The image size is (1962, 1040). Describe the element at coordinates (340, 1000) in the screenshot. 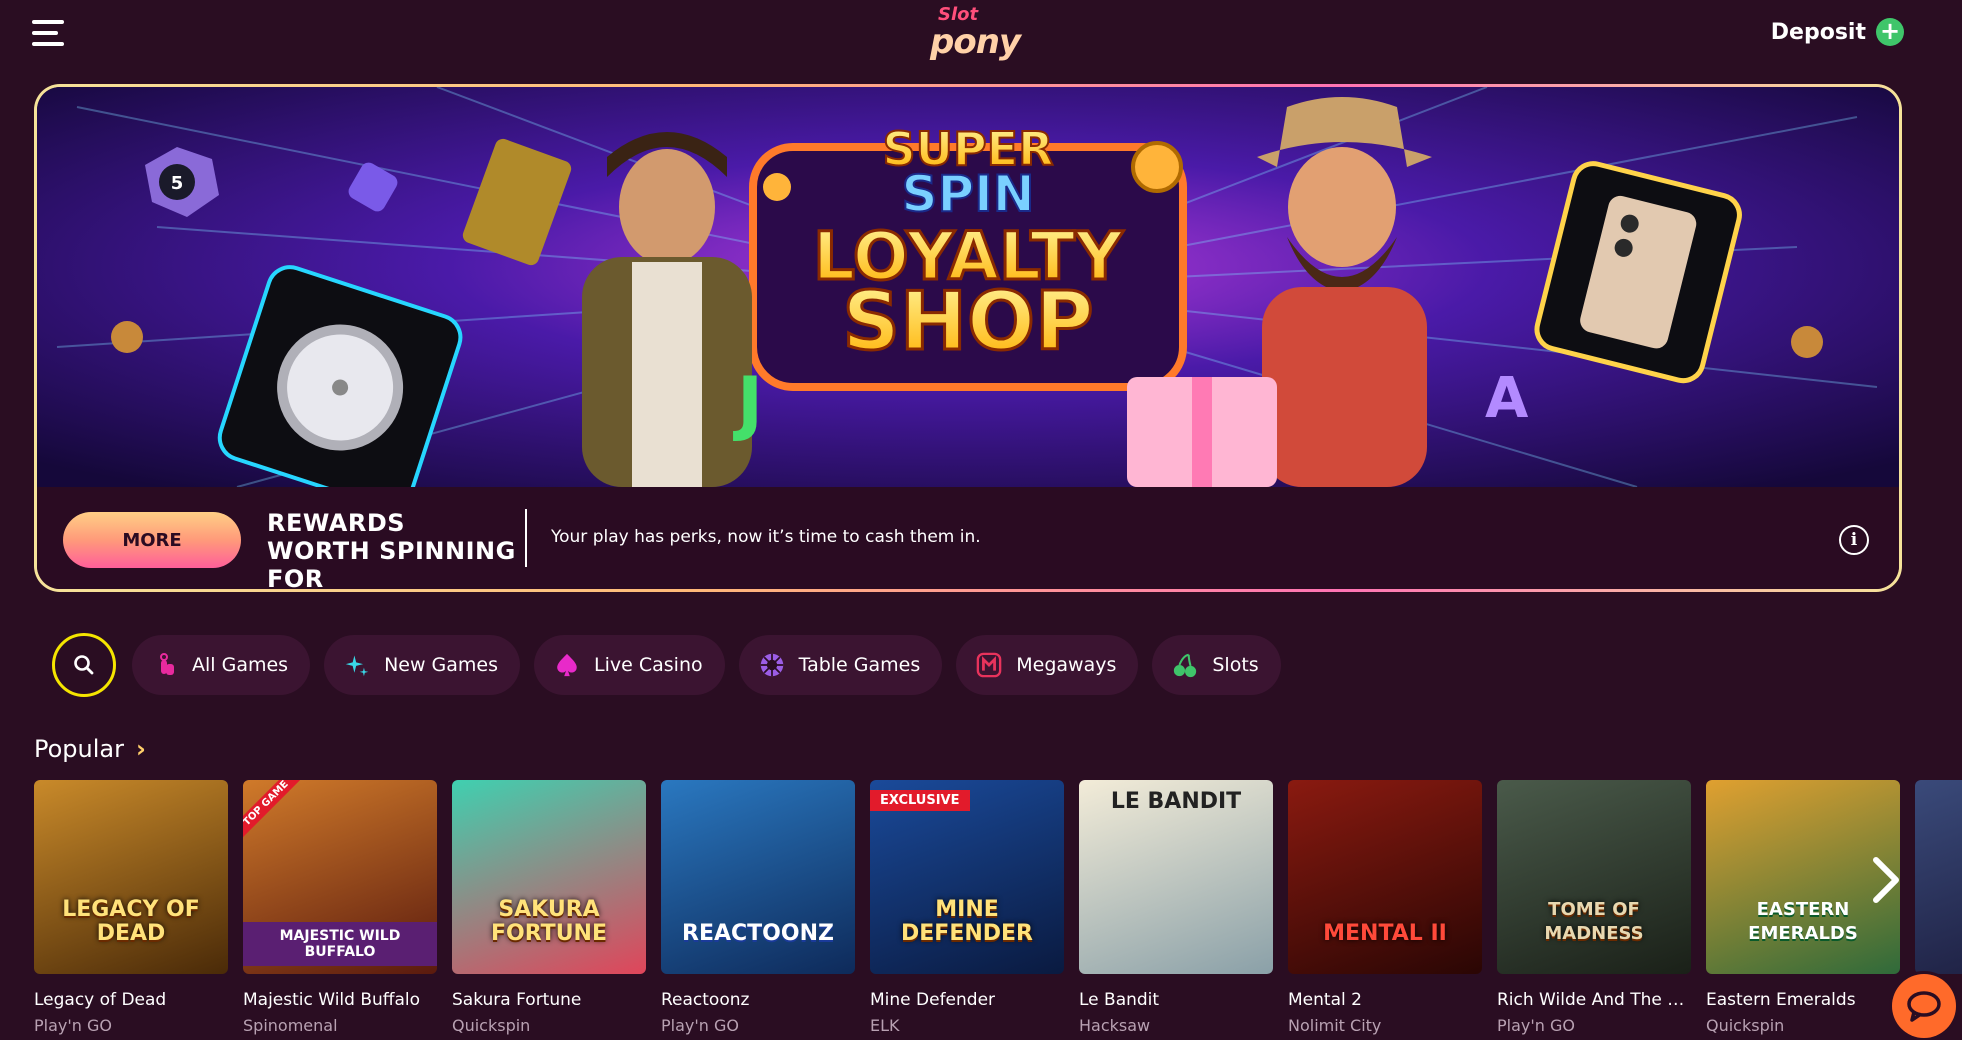

I see `game-name: Majestic Wild Buffalo` at that location.